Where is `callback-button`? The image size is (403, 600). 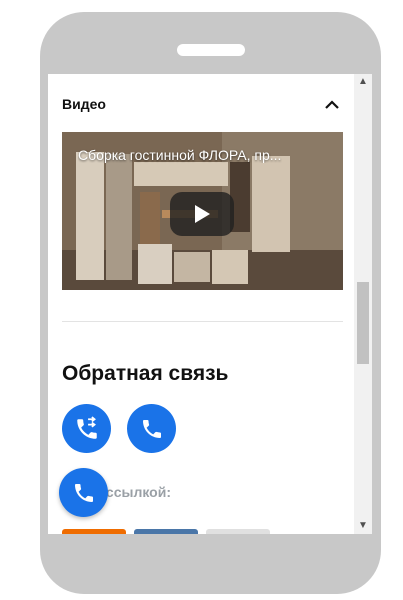 callback-button is located at coordinates (86, 428).